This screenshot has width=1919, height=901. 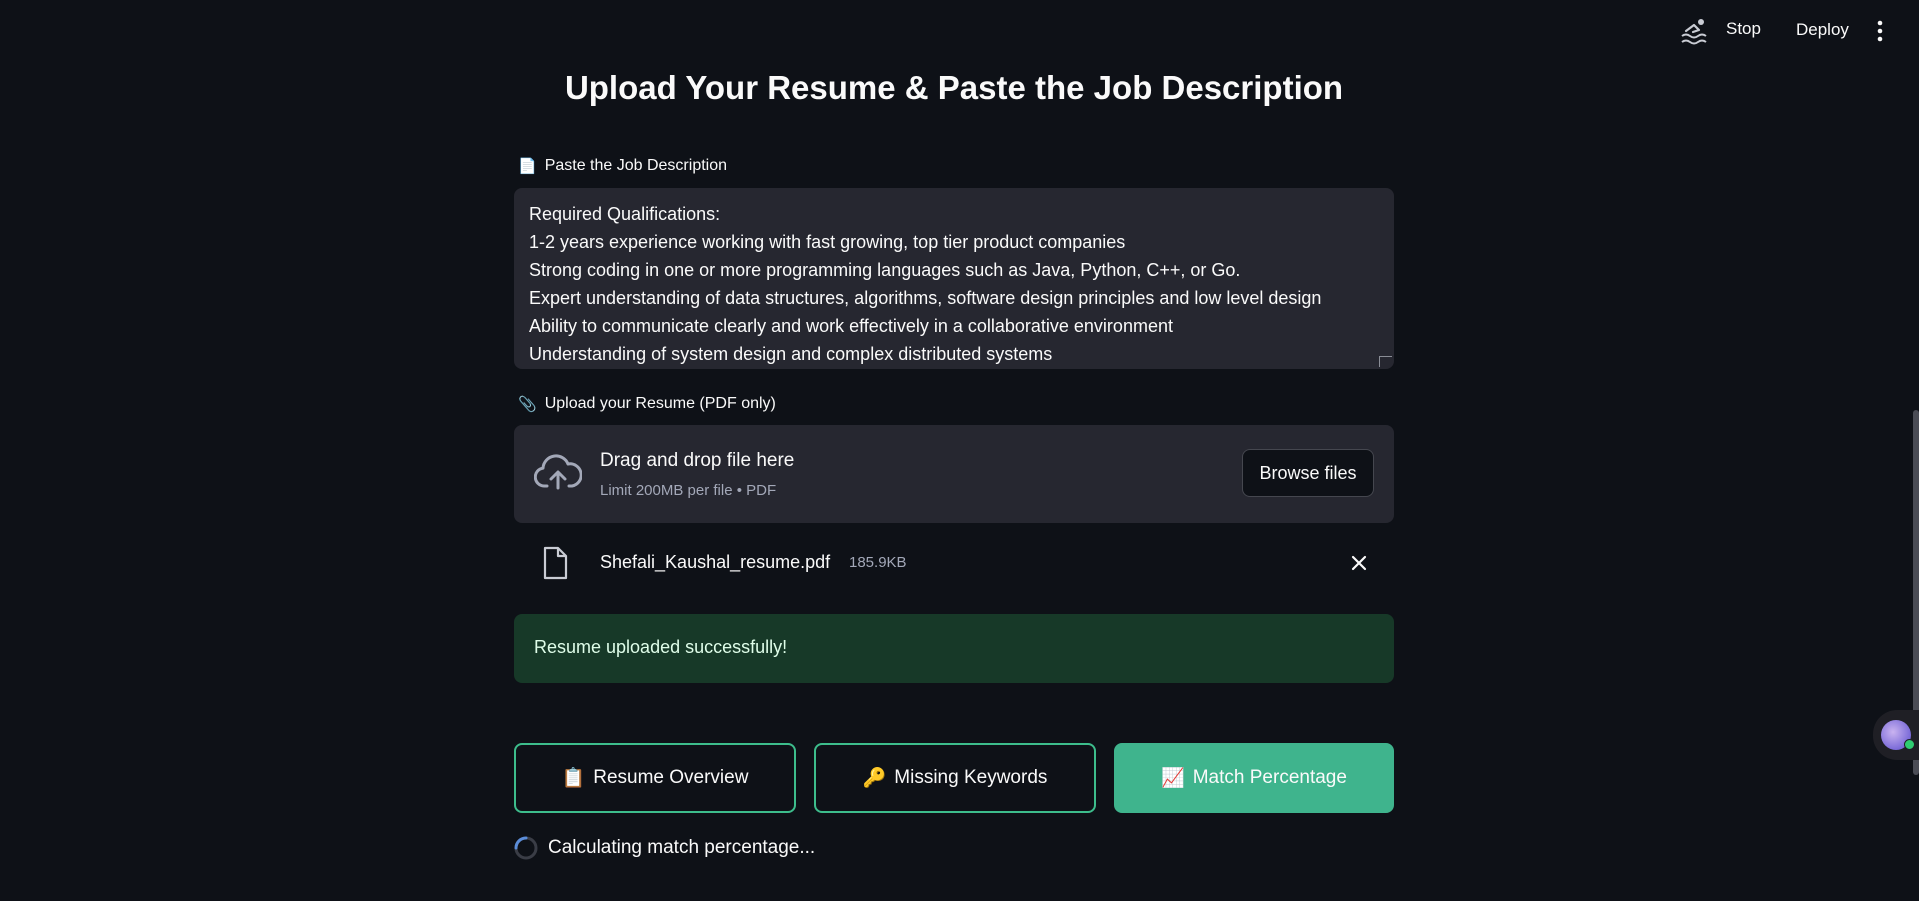 I want to click on page-facing-up-icon: 📄, so click(x=527, y=166).